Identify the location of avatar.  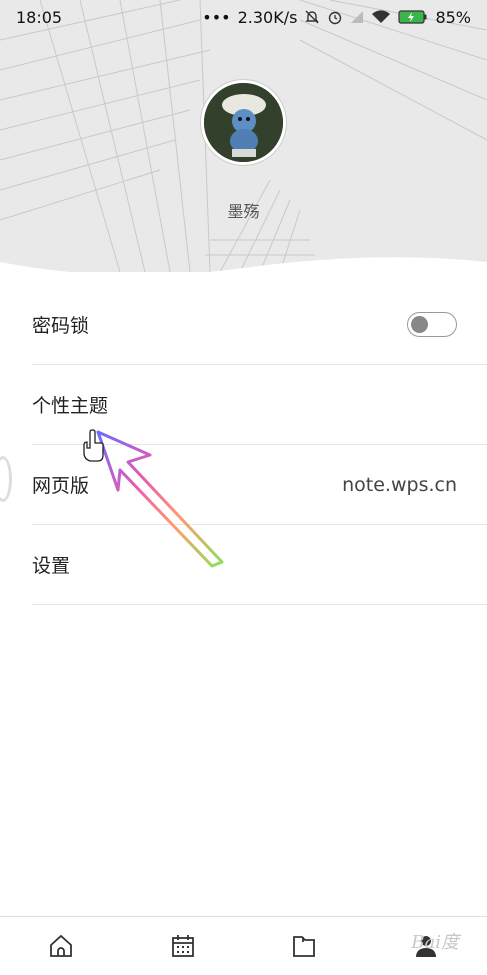
(243, 122).